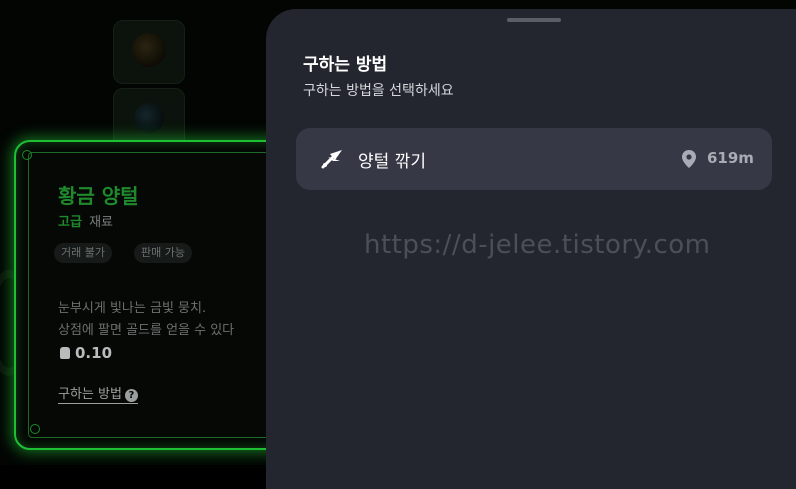  Describe the element at coordinates (132, 308) in the screenshot. I see `description-line: 눈부시게 빛나는 금빛 뭉치.` at that location.